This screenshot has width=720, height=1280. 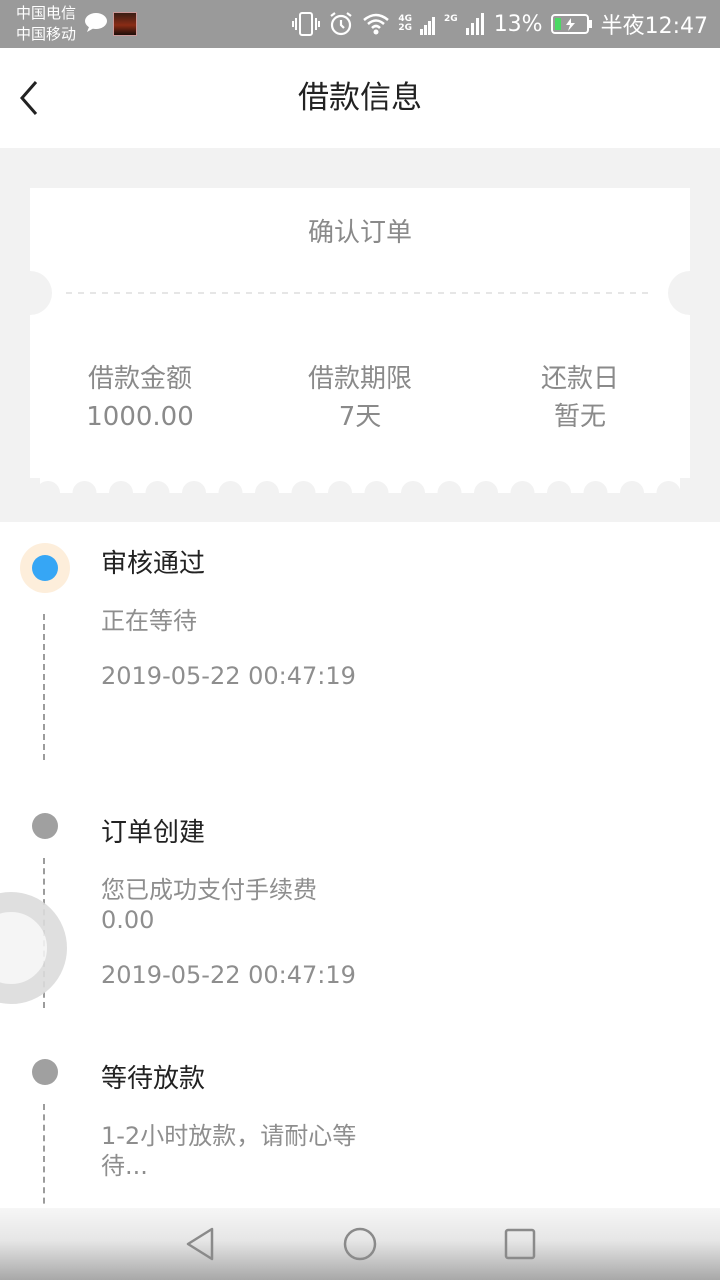 I want to click on ticket-title: 确认订单, so click(x=359, y=233).